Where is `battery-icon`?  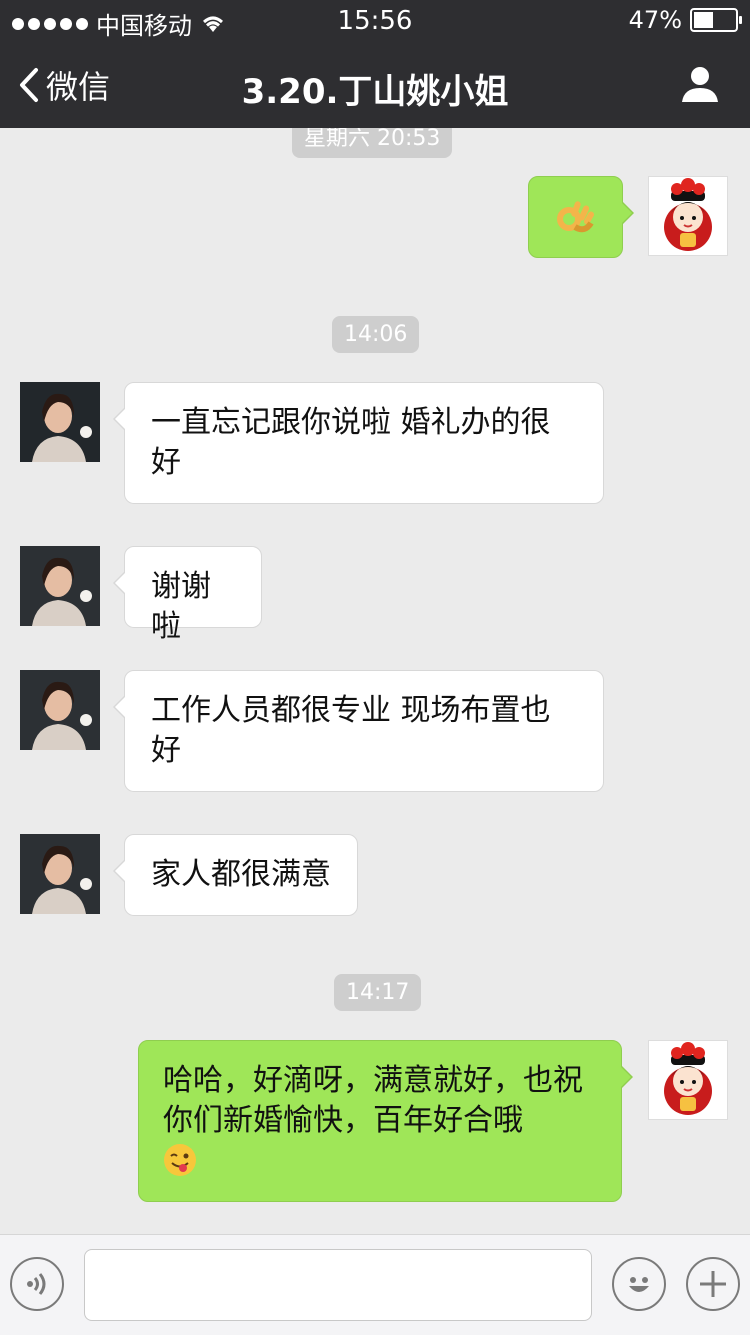 battery-icon is located at coordinates (716, 20).